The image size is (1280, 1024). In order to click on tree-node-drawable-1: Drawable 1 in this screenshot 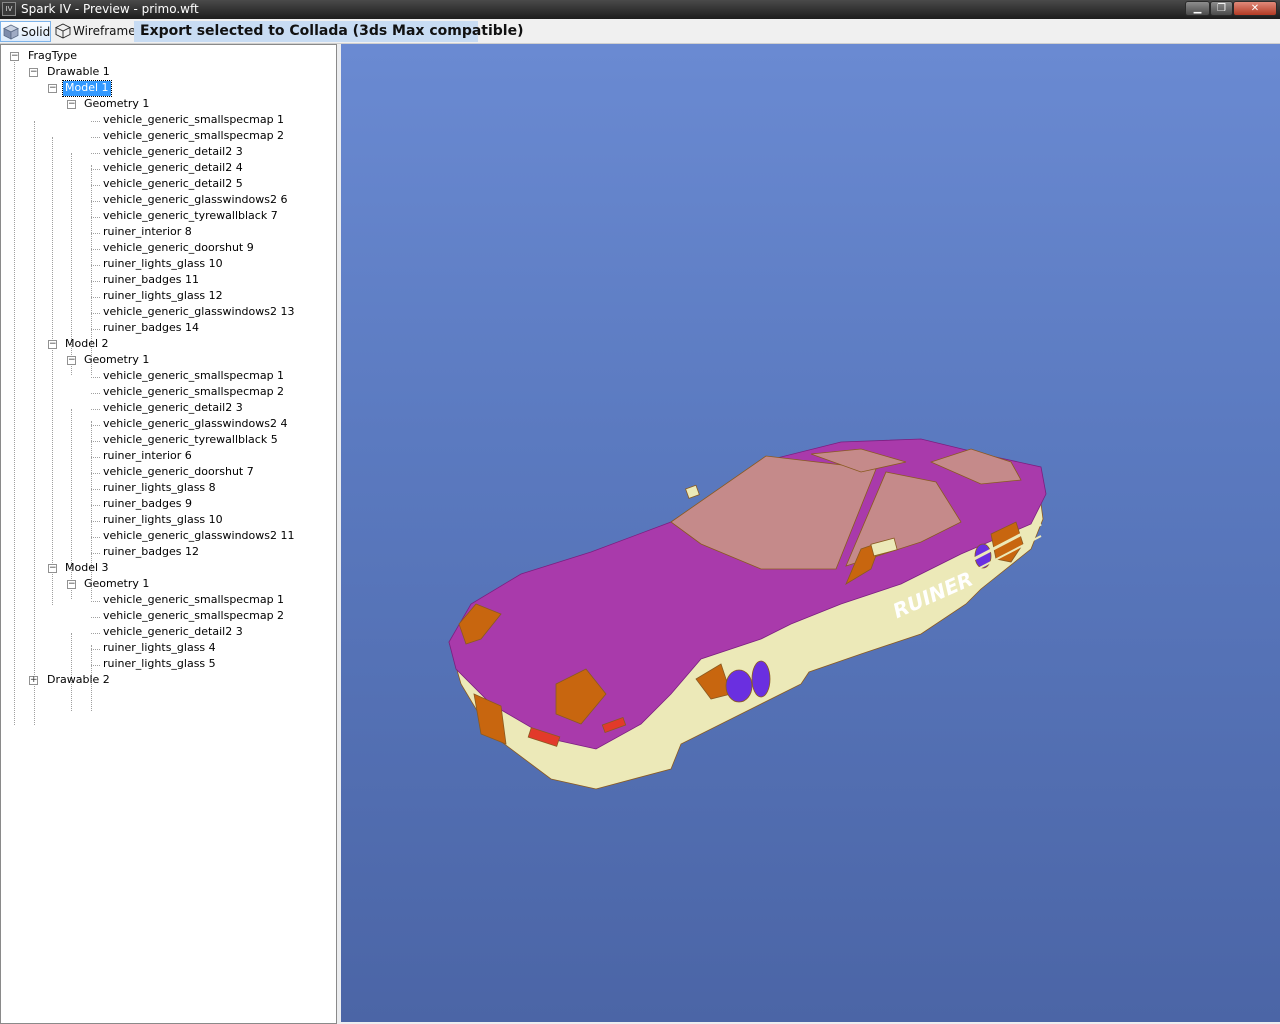, I will do `click(78, 72)`.